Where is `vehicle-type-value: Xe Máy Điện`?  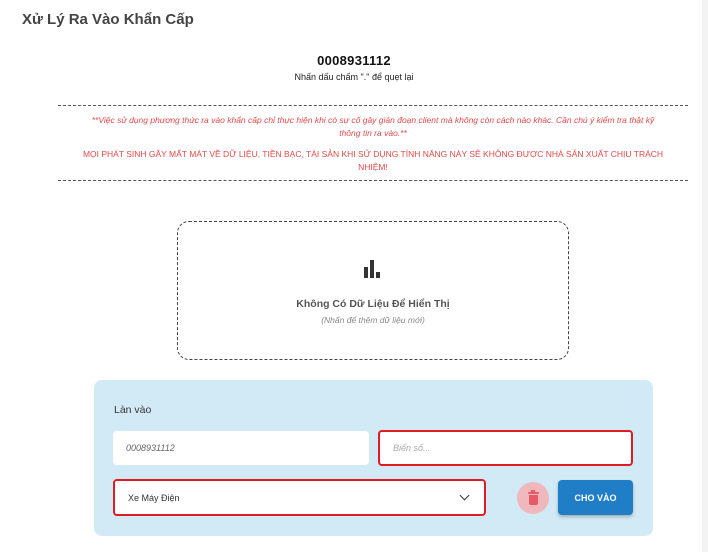
vehicle-type-value: Xe Máy Điện is located at coordinates (154, 497).